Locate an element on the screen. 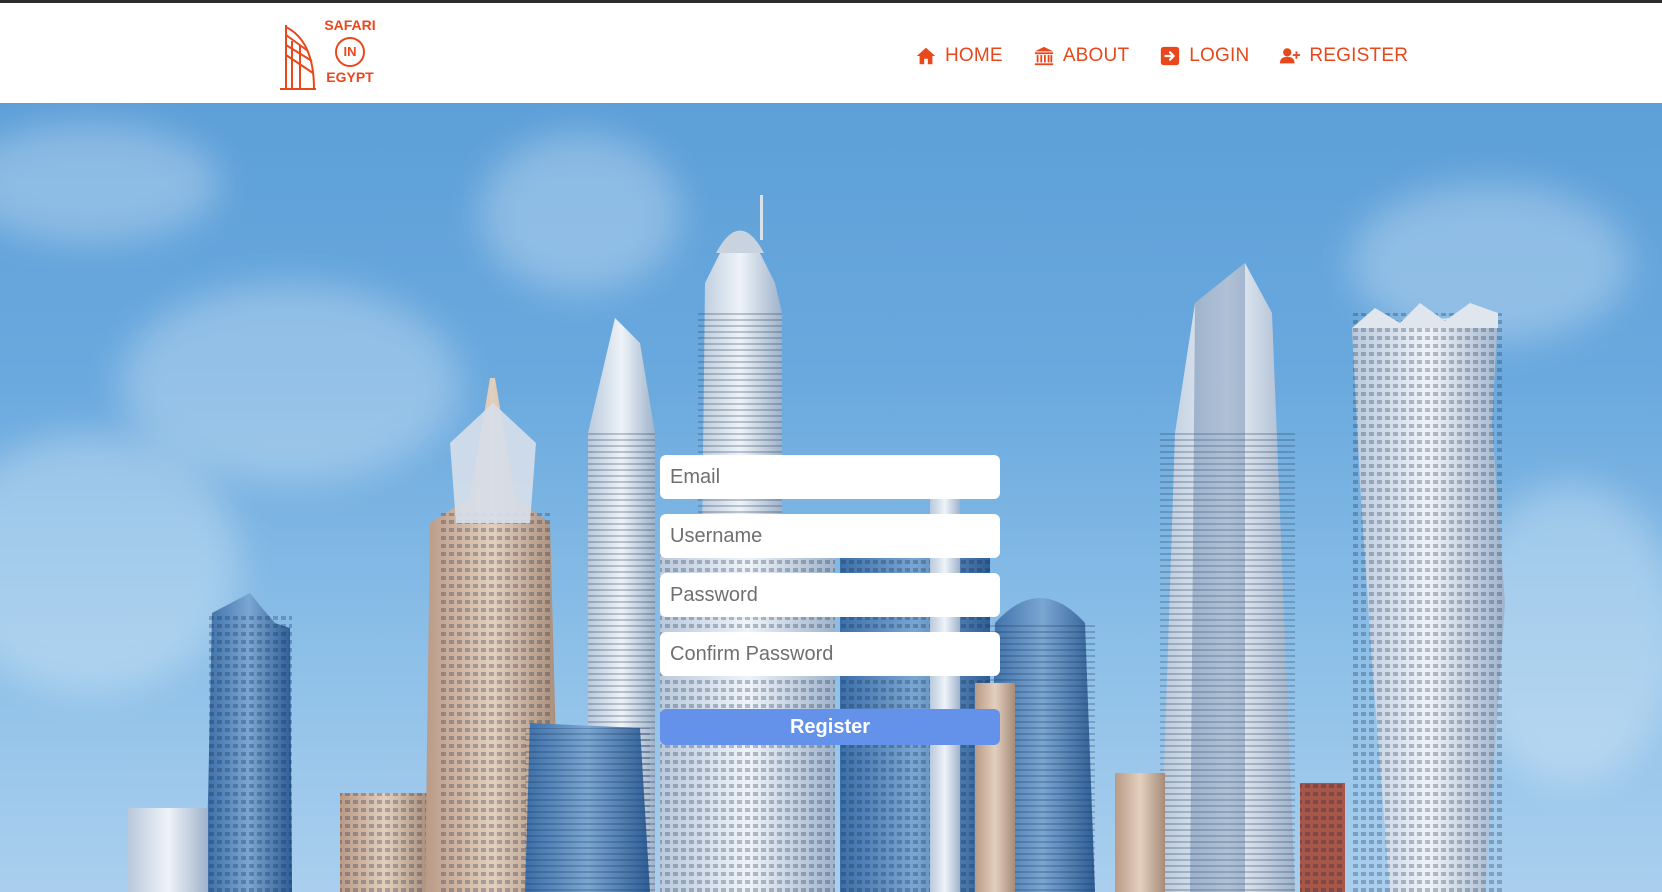 This screenshot has height=892, width=1662. username-field is located at coordinates (830, 536).